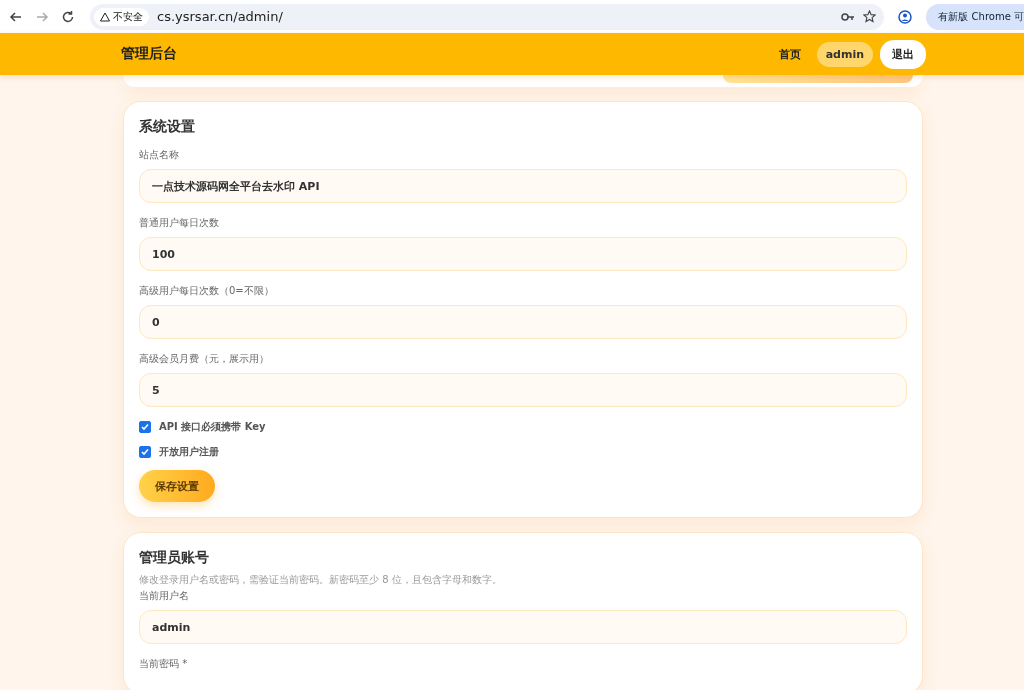  Describe the element at coordinates (487, 16) in the screenshot. I see `address-bar: 不安全 cs.ysrsar.cn/admin/` at that location.